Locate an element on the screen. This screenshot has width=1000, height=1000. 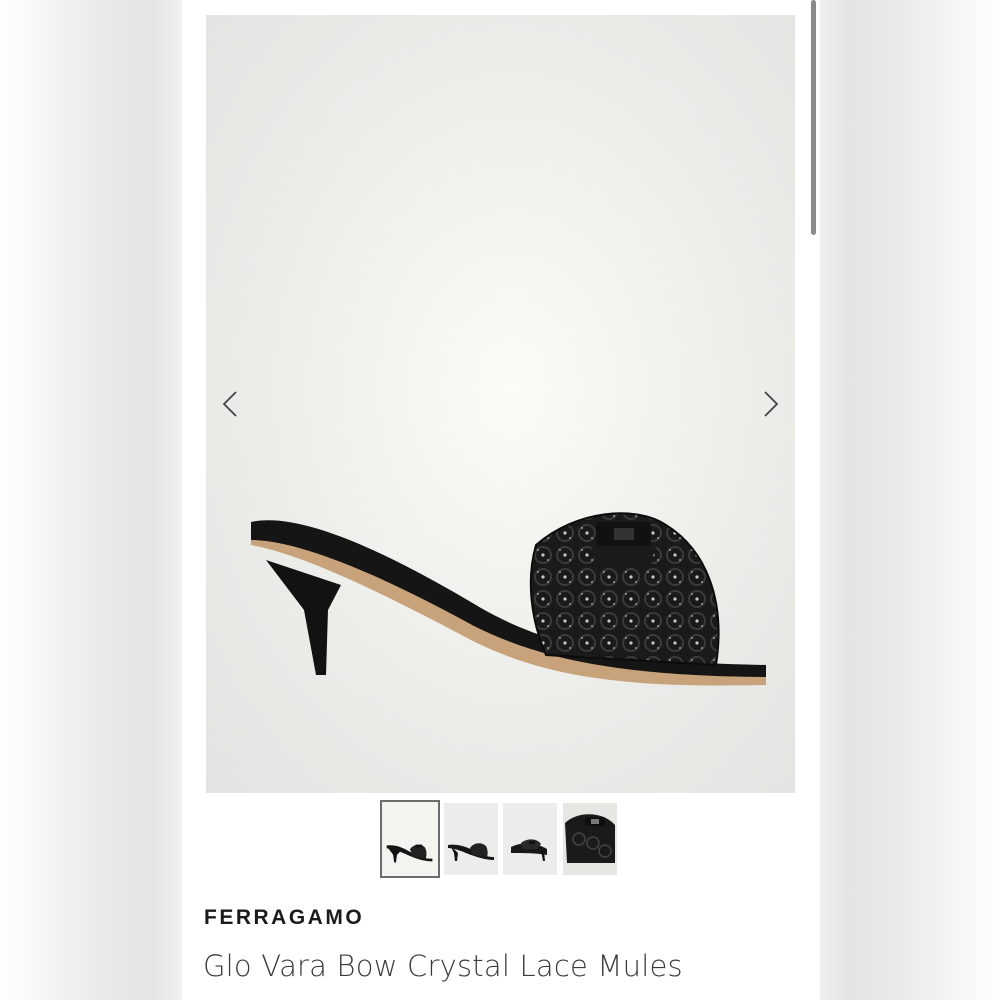
next-image-button is located at coordinates (770, 404).